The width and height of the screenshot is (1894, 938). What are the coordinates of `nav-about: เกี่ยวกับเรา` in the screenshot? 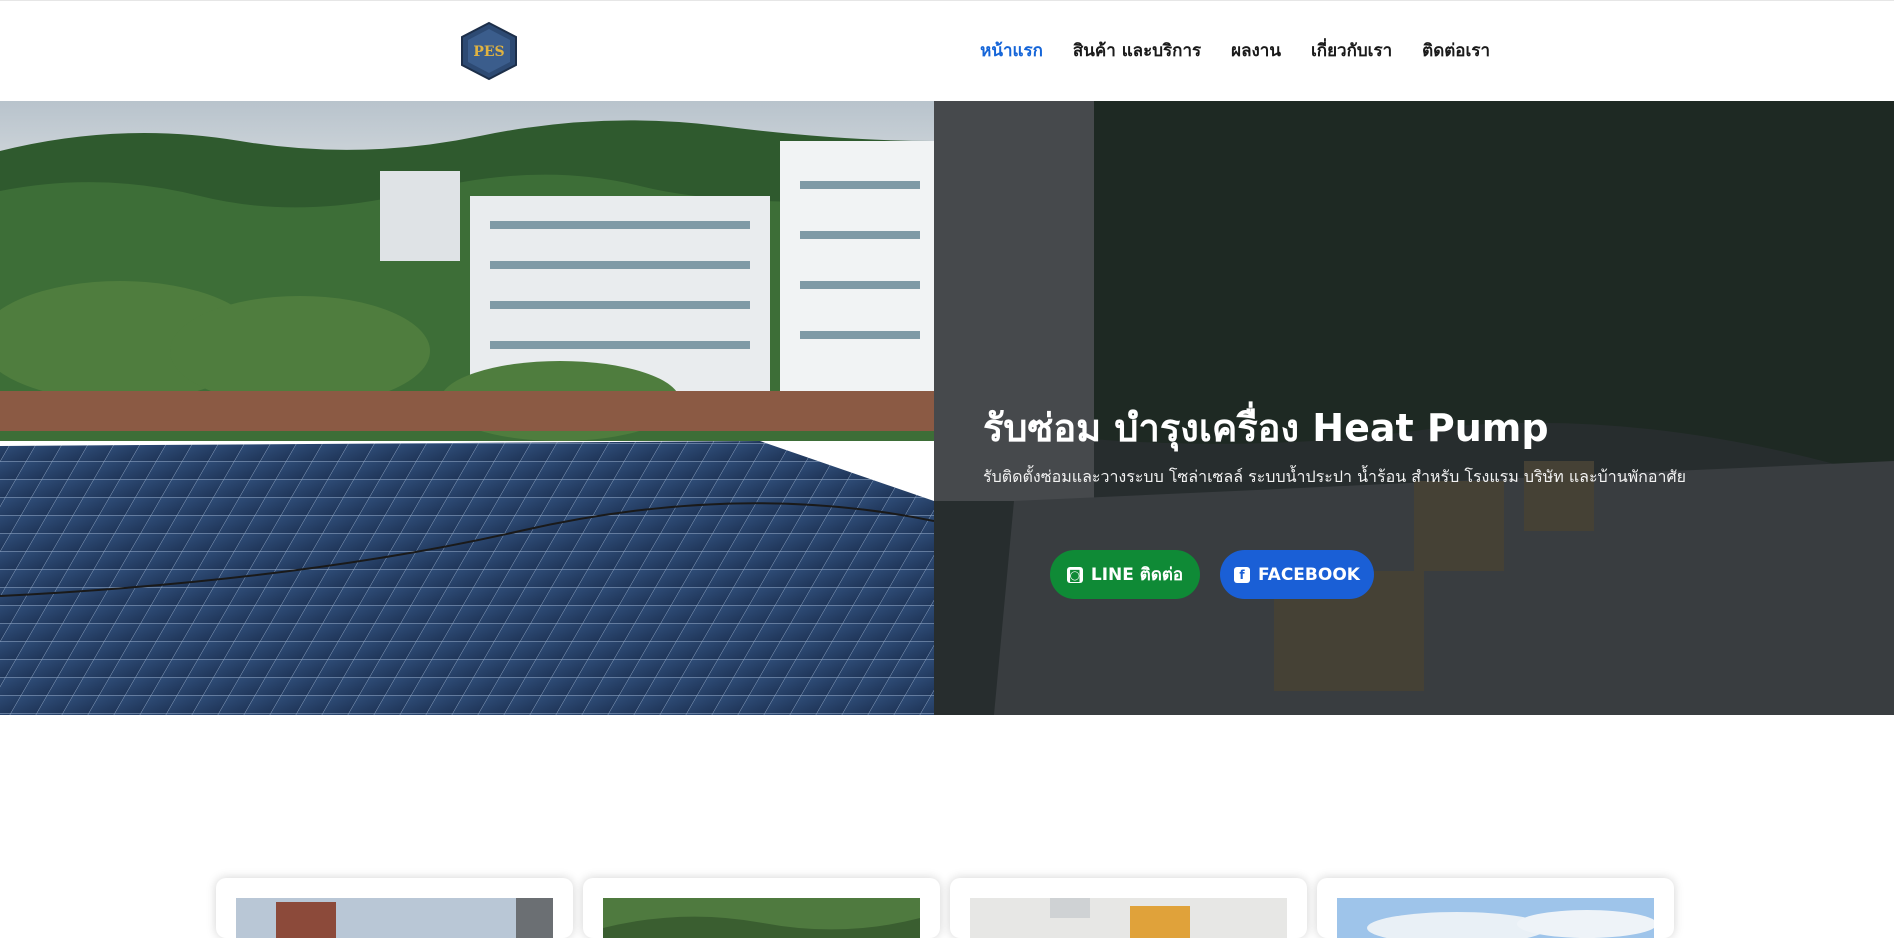 It's located at (1351, 50).